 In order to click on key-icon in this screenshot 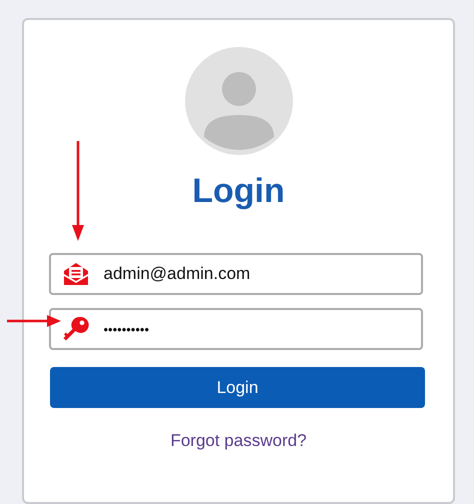, I will do `click(76, 329)`.